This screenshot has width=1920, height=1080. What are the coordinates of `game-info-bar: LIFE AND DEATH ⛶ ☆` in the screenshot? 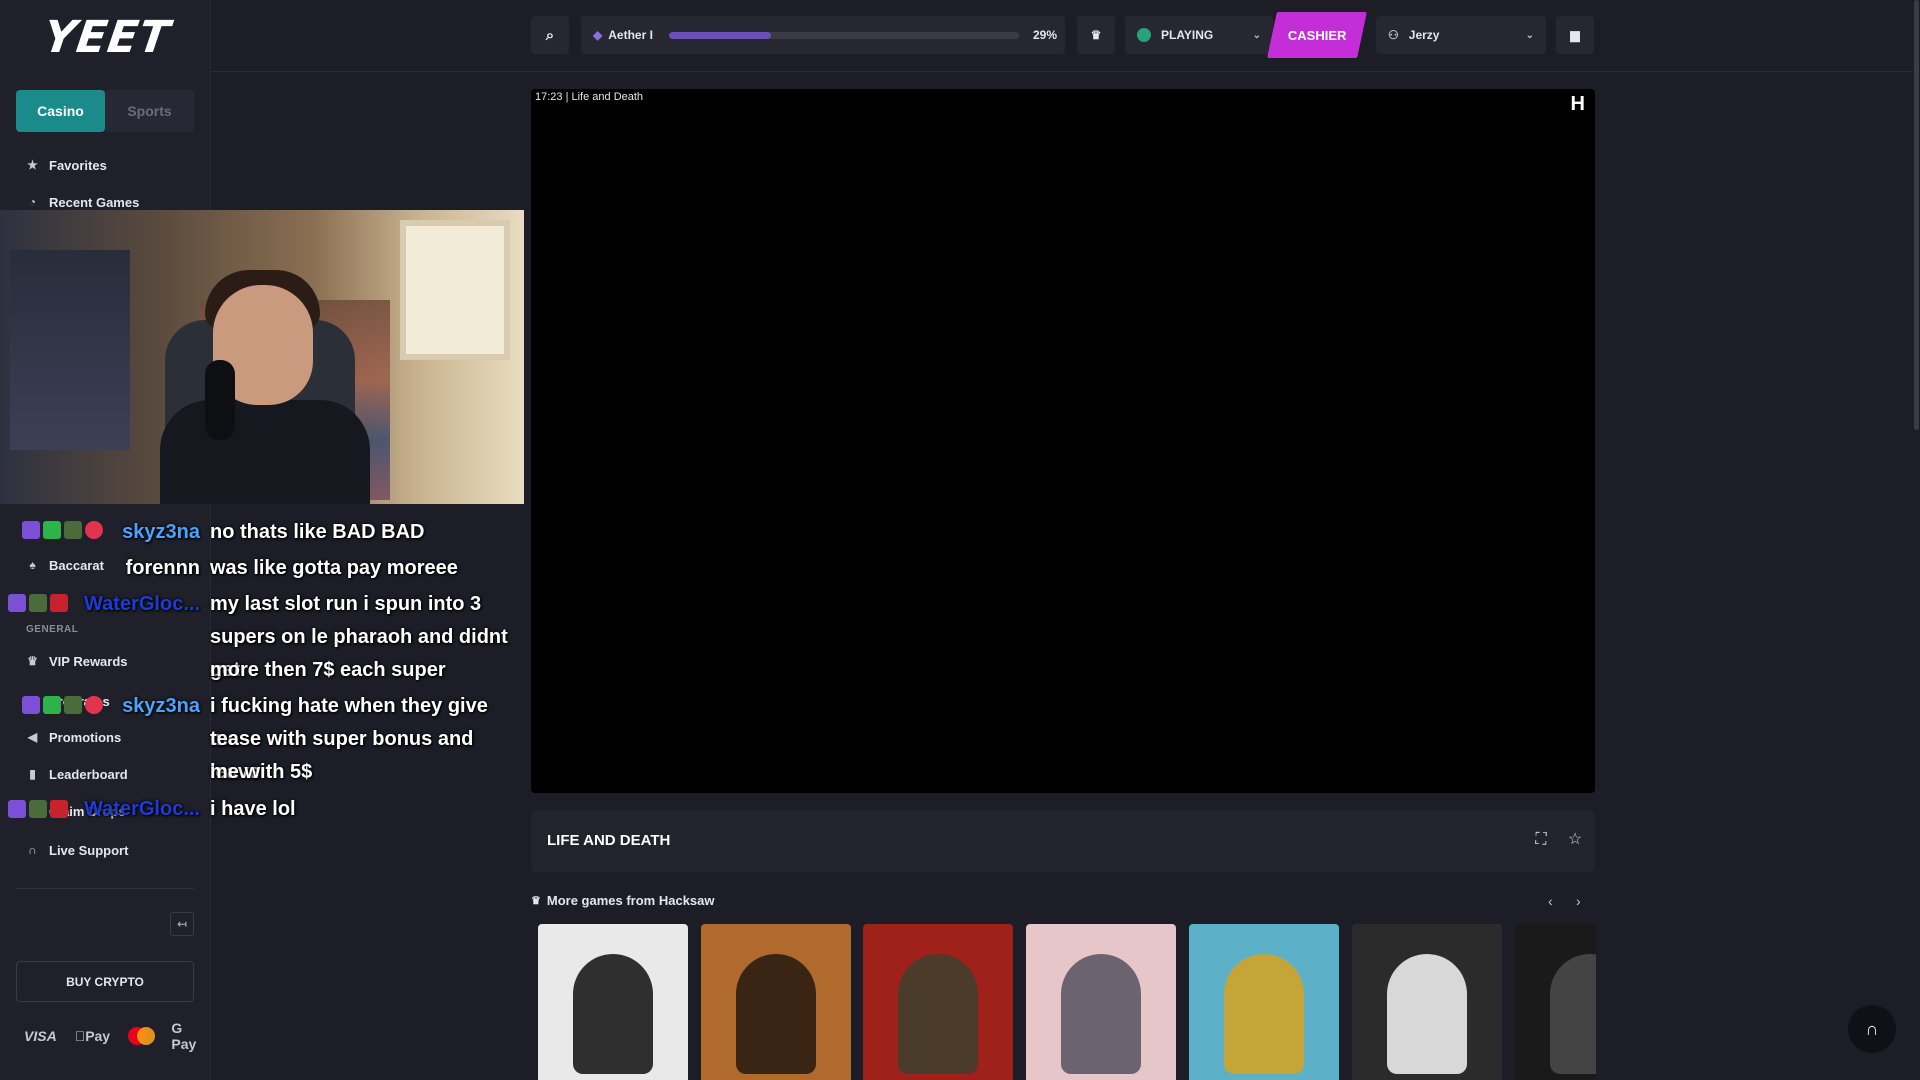 It's located at (1063, 841).